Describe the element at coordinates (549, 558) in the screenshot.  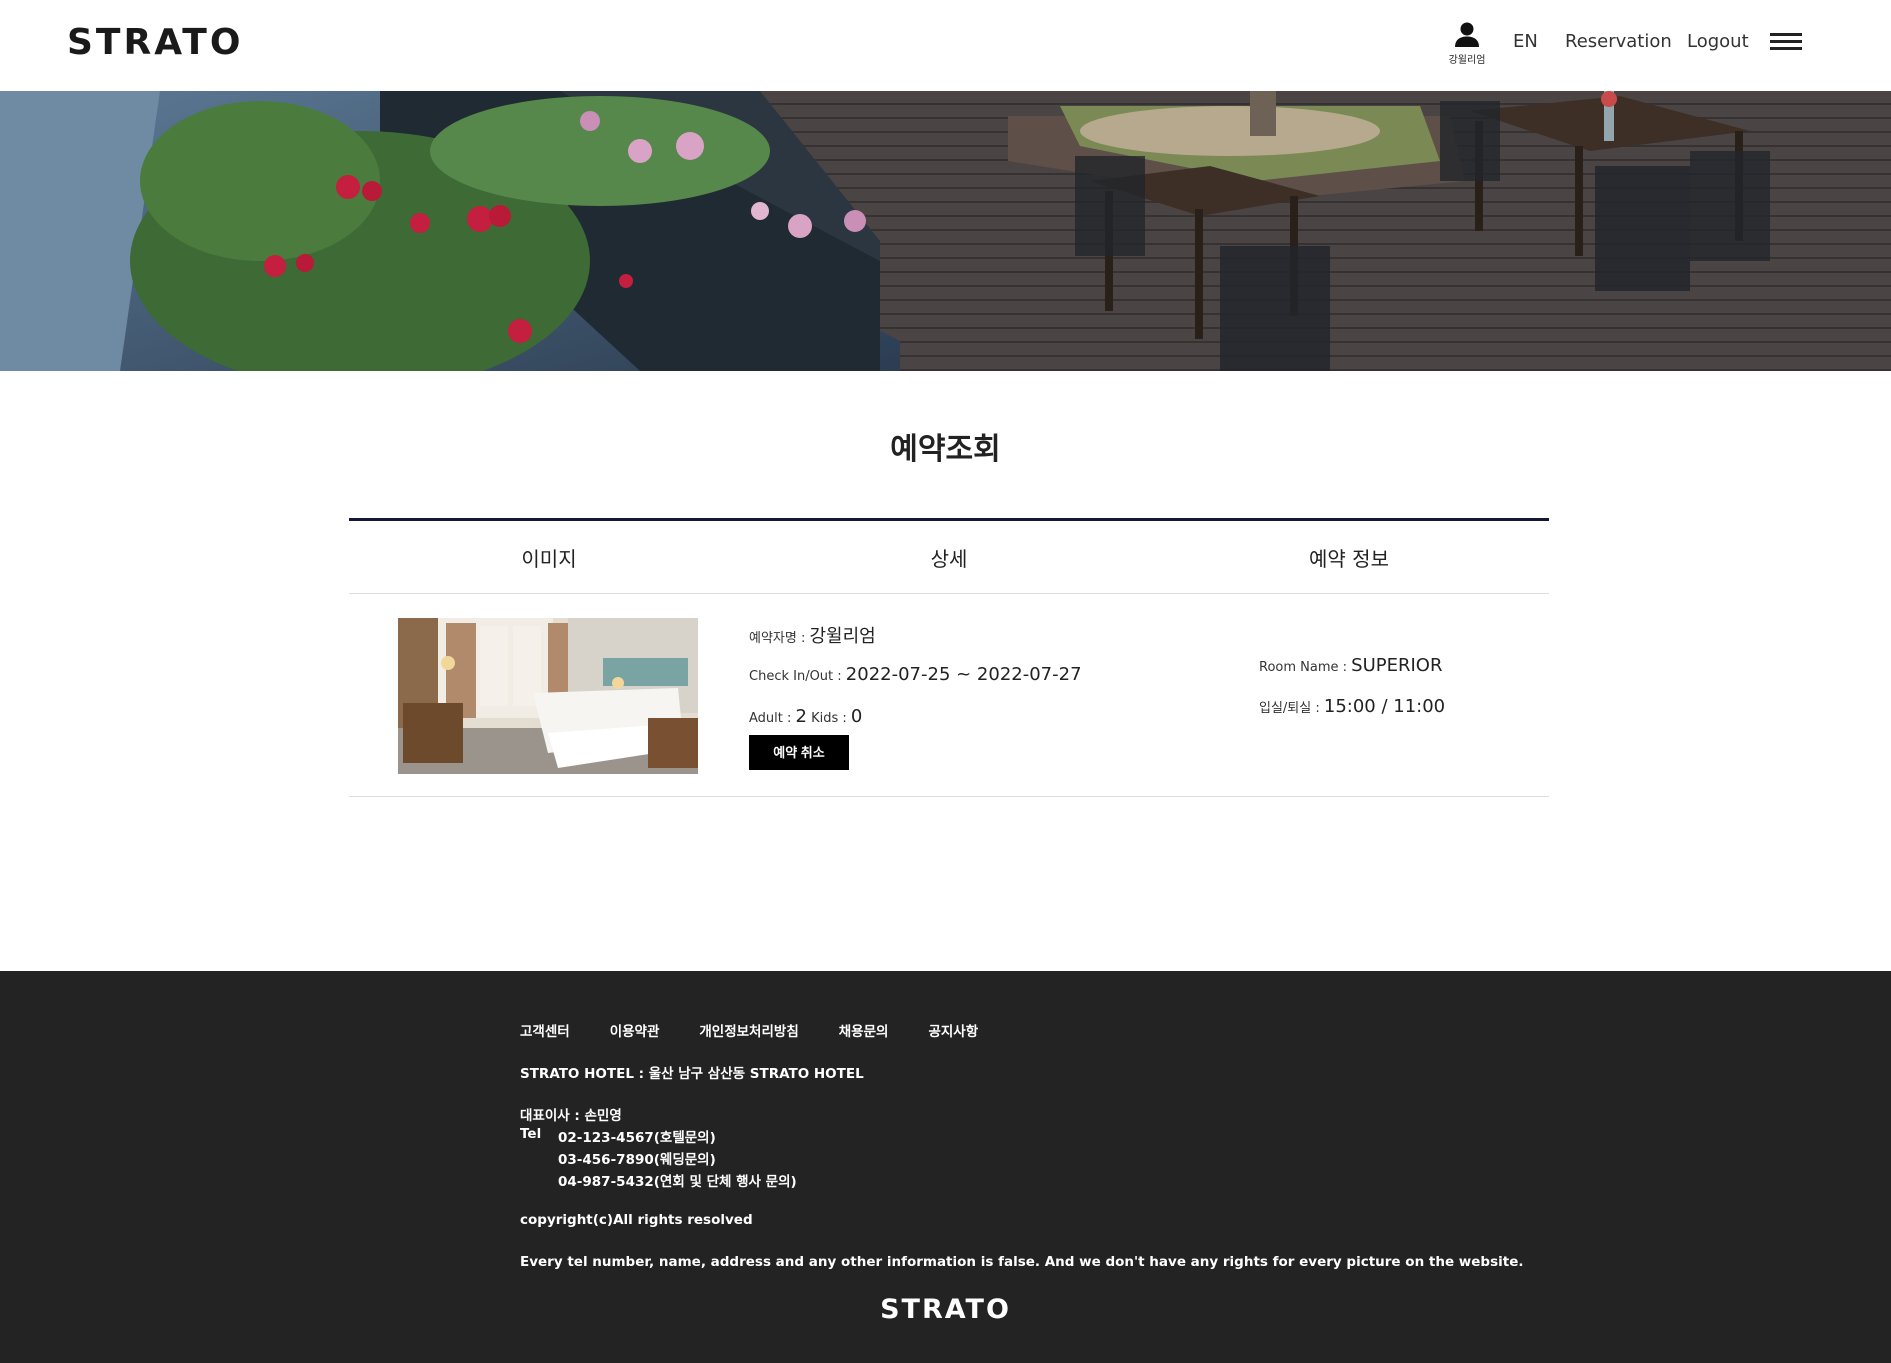
I see `column-header-image: 이미지` at that location.